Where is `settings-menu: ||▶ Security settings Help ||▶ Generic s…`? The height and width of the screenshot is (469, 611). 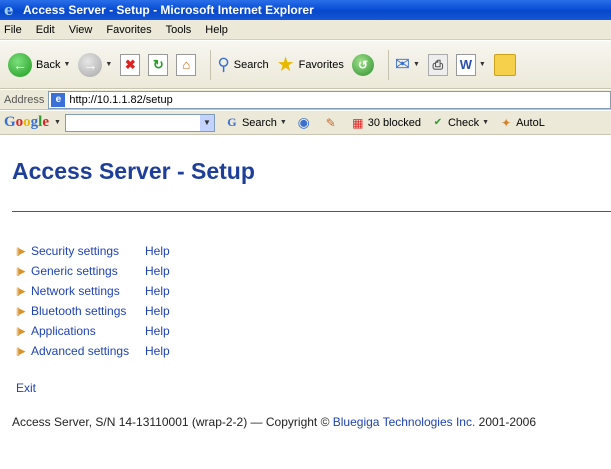
settings-menu: ||▶ Security settings Help ||▶ Generic s… is located at coordinates (93, 301).